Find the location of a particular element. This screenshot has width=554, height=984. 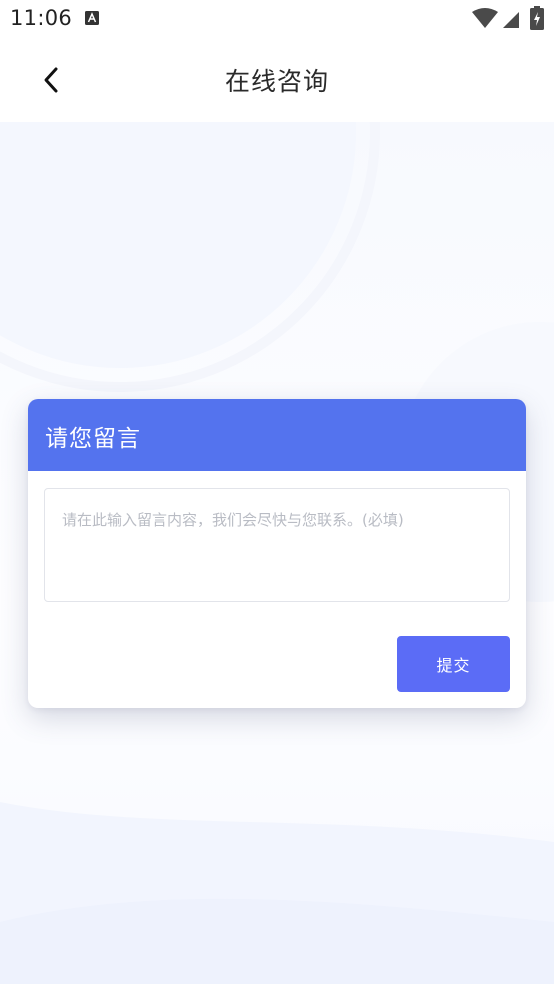

card-header: 请您留言 is located at coordinates (277, 435).